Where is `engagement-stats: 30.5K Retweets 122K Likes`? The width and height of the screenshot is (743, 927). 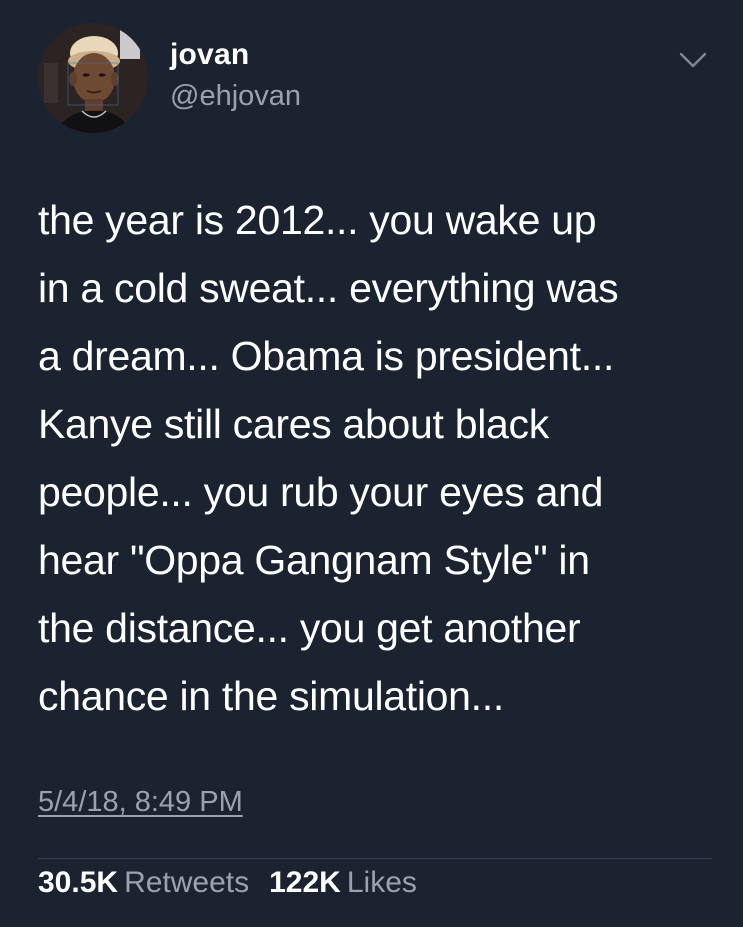
engagement-stats: 30.5K Retweets 122K Likes is located at coordinates (237, 883).